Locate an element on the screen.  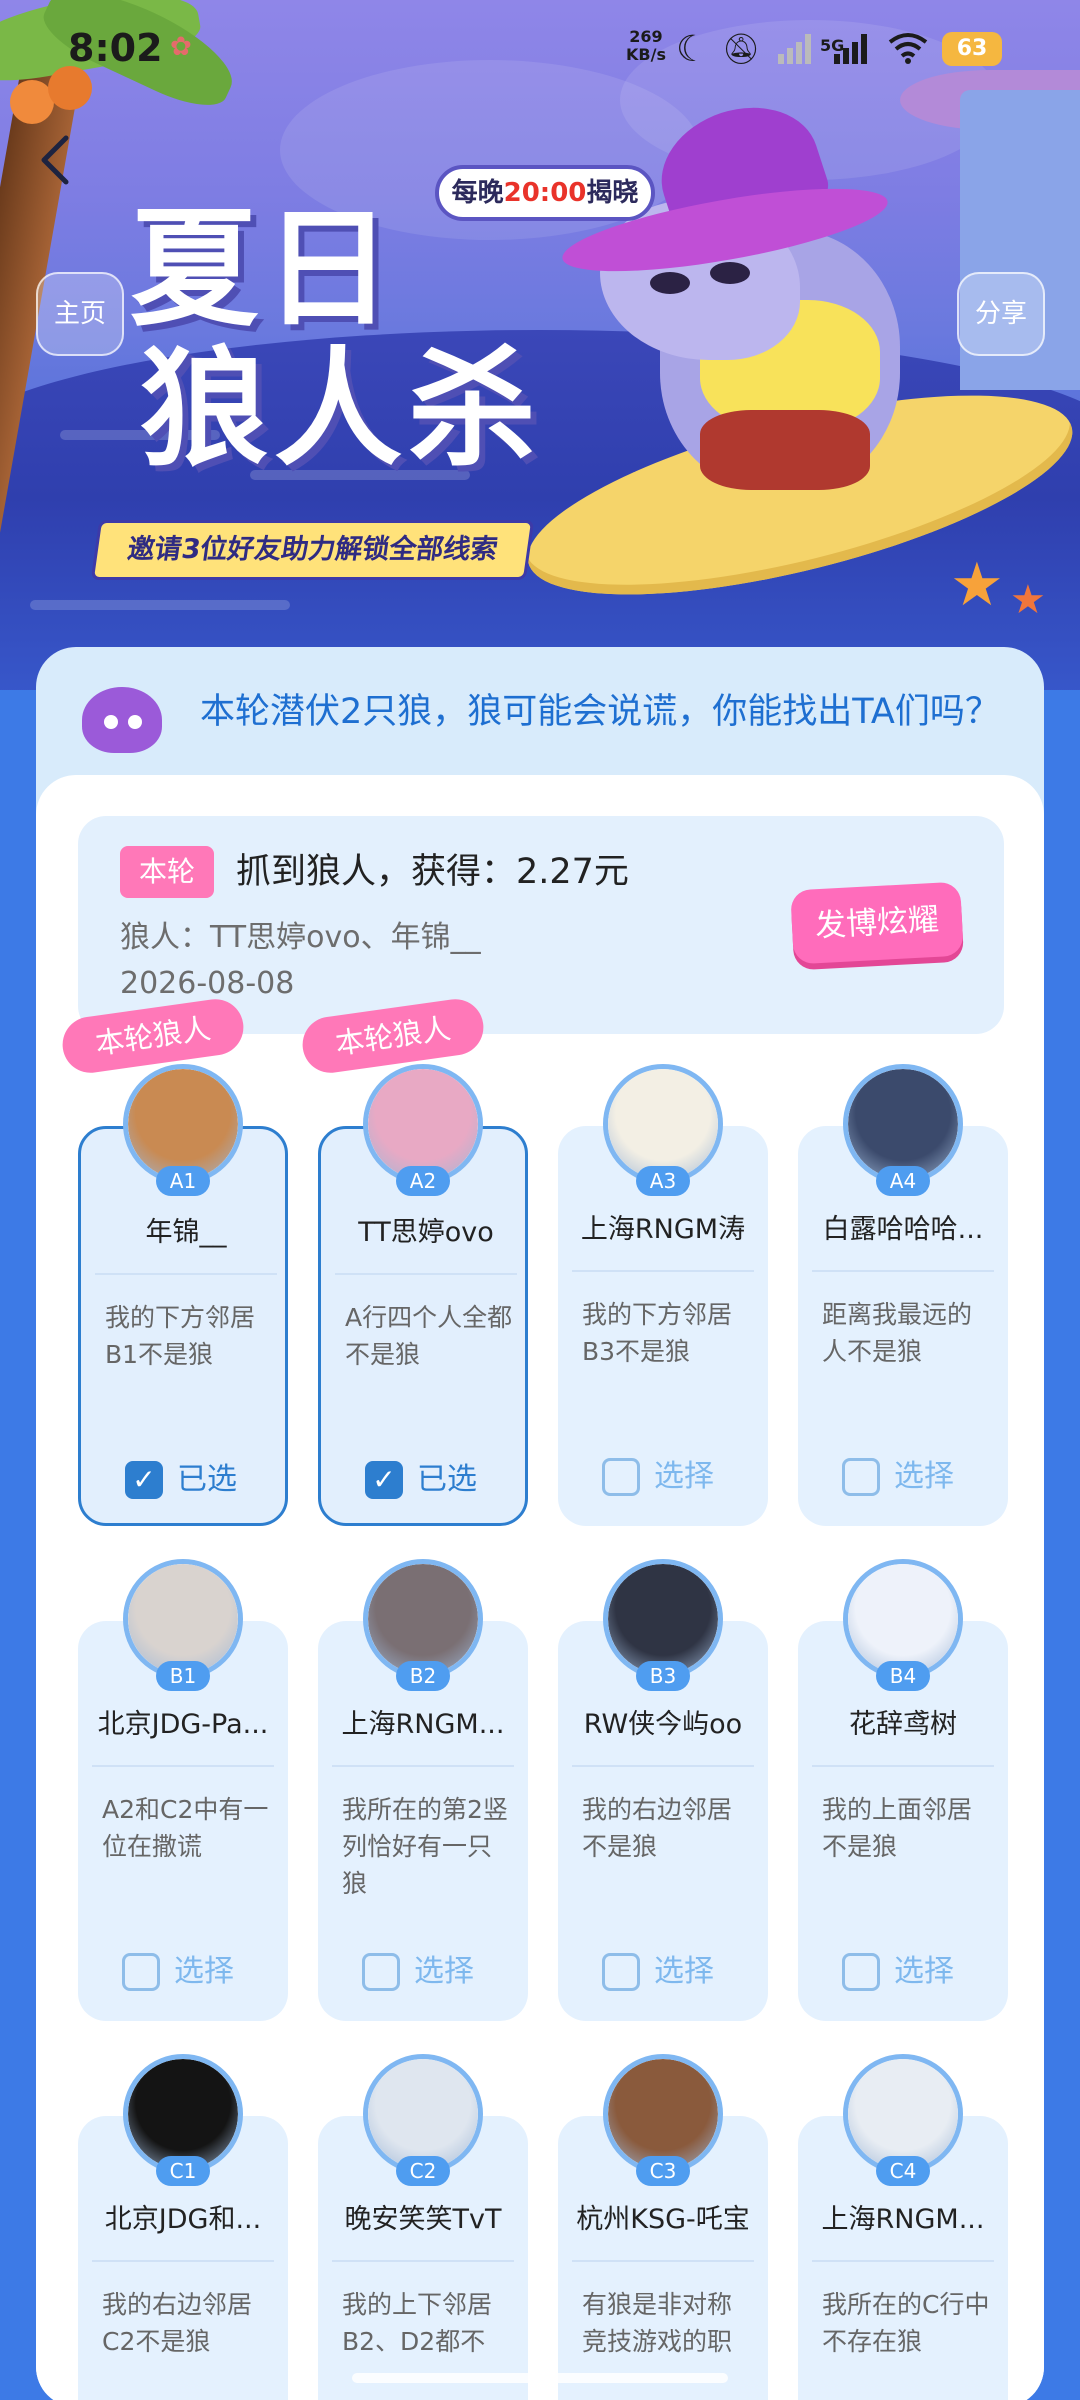
starfish-icon: ★ is located at coordinates (977, 585).